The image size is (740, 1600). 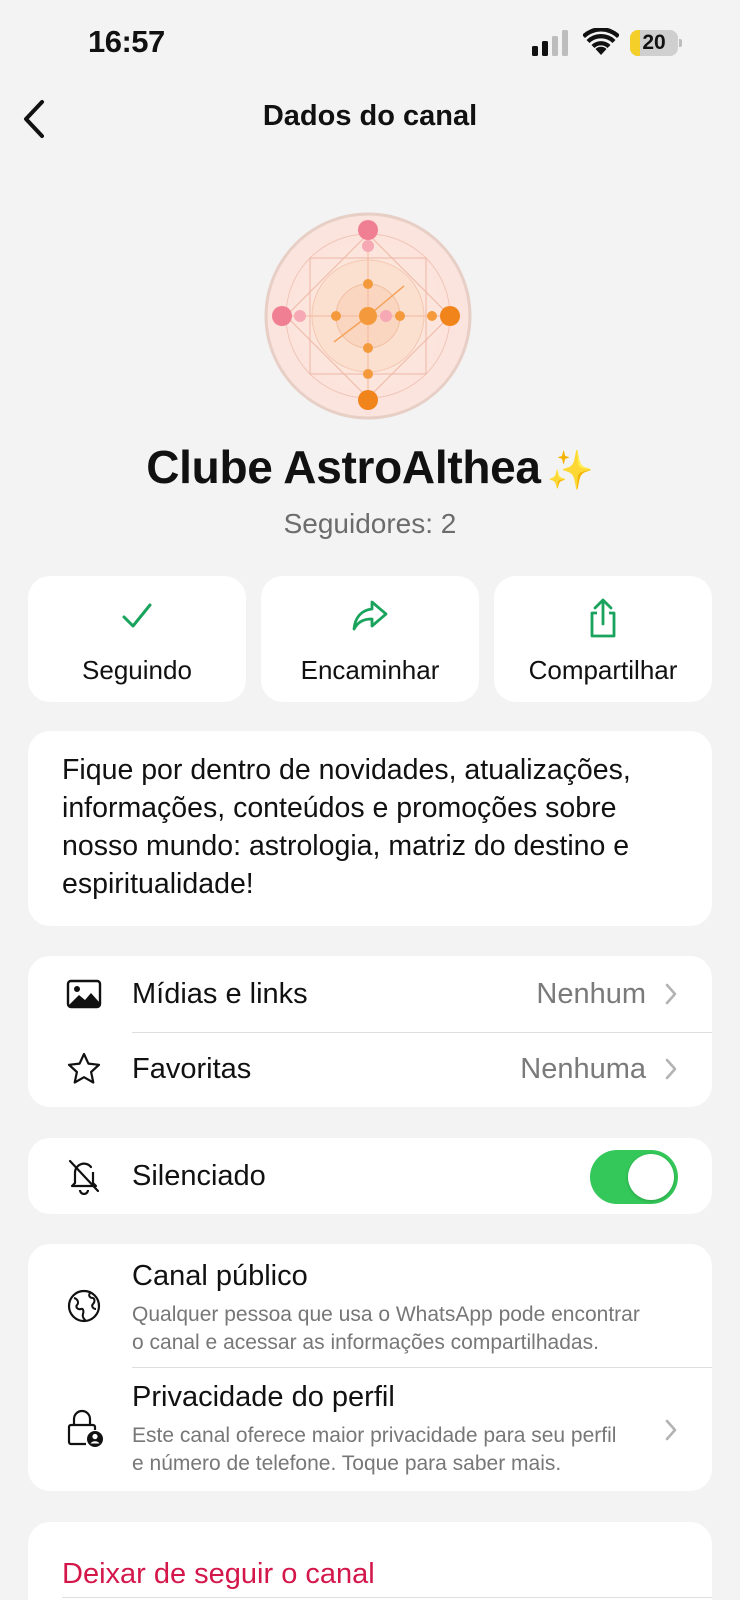 I want to click on media-favorites-card: Mídias e links Nenhum Favoritas Nenhuma, so click(x=370, y=1031).